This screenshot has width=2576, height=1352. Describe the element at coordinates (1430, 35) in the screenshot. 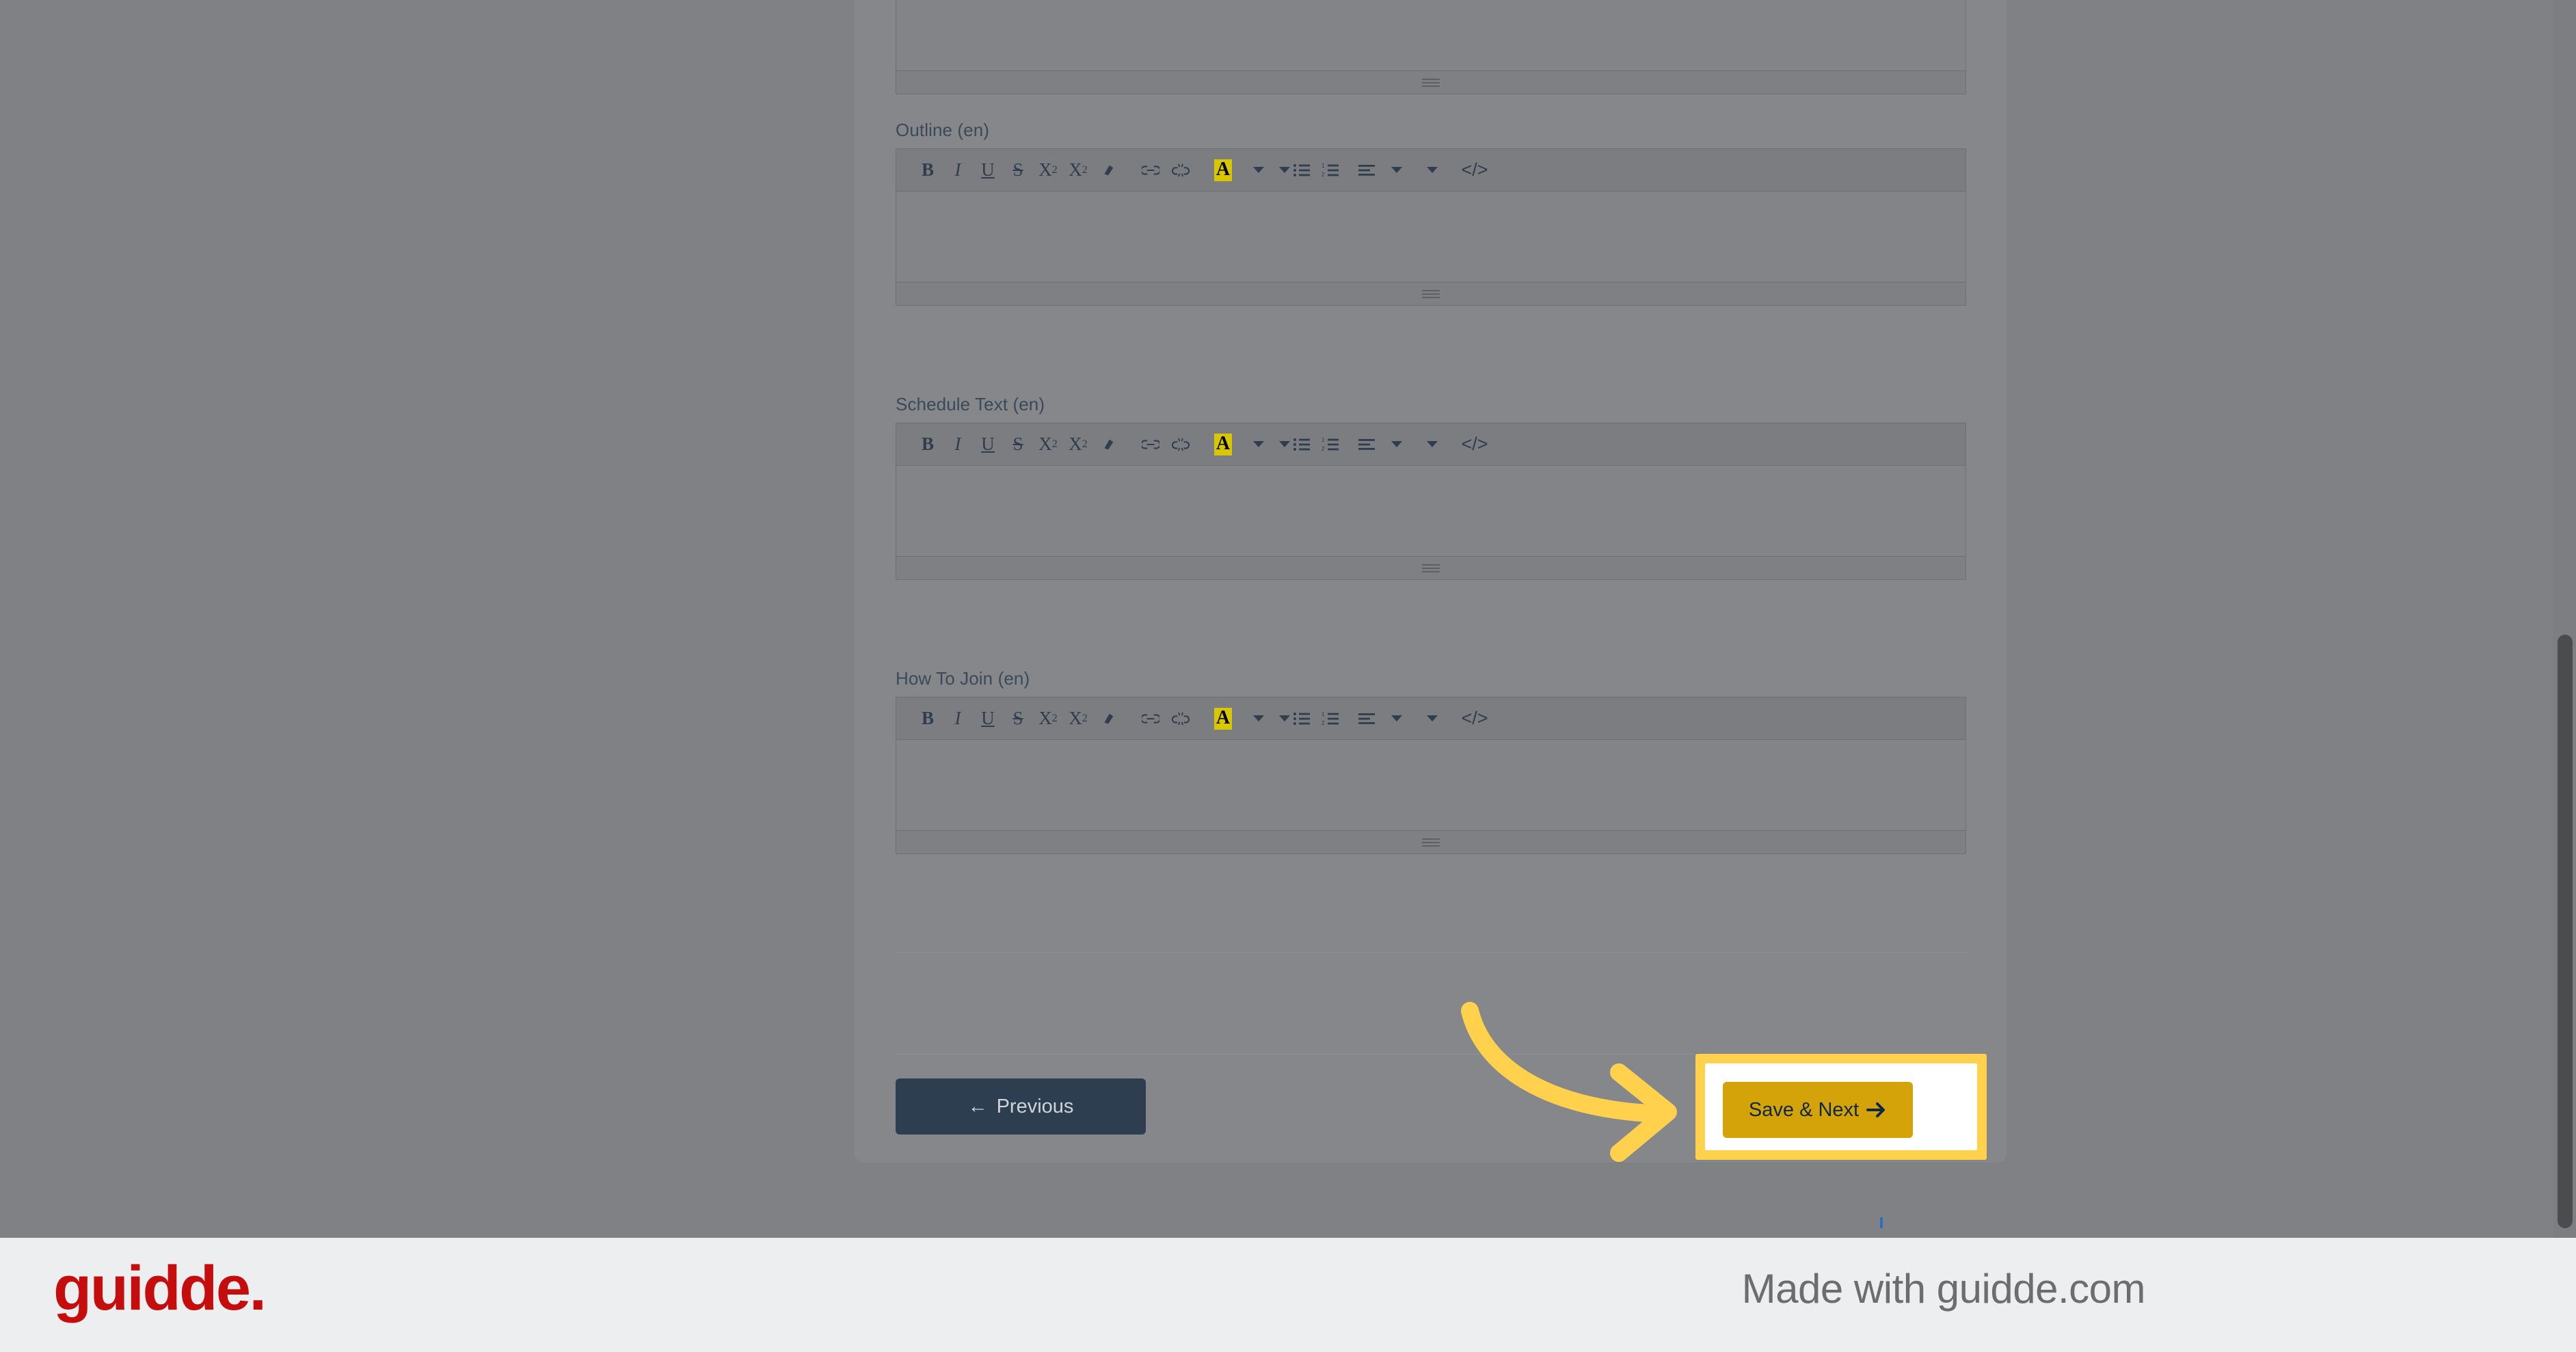

I see `editor-content-area` at that location.